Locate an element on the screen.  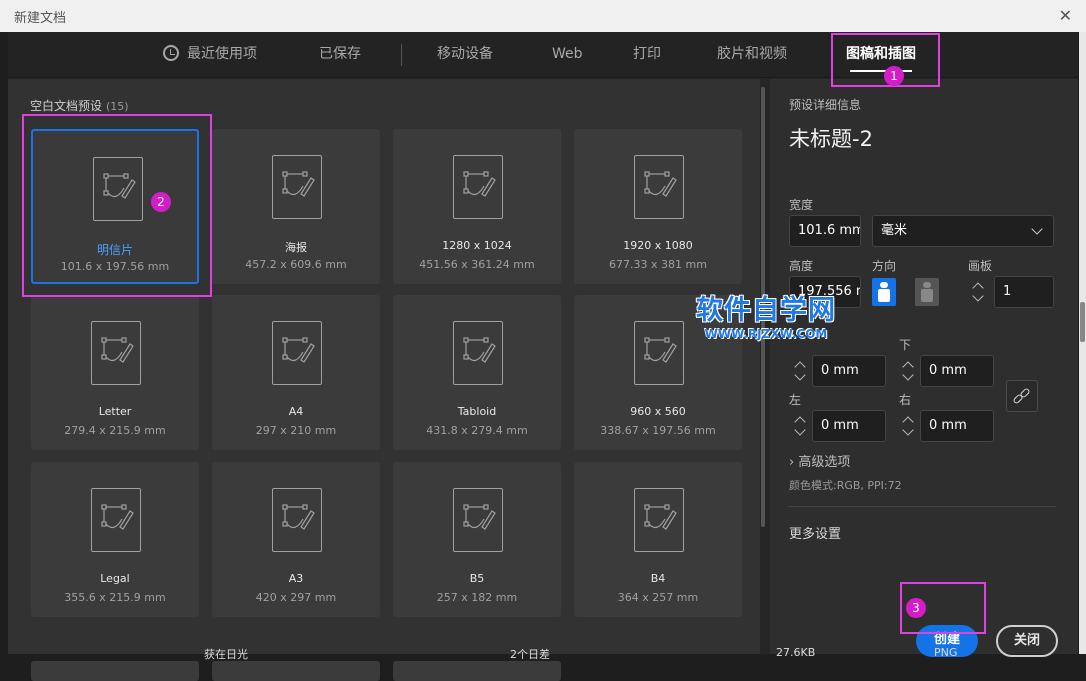
clock-icon is located at coordinates (171, 53).